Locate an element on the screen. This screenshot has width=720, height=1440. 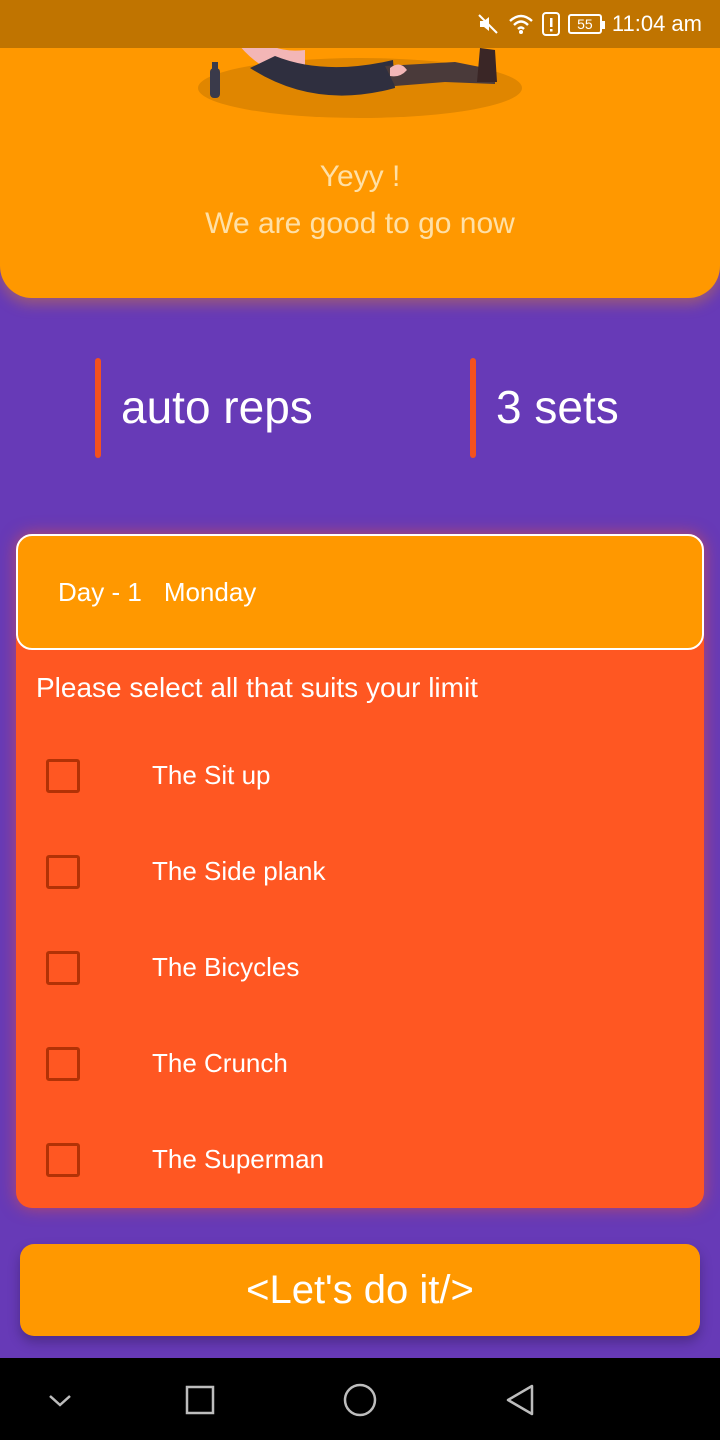
alert-icon is located at coordinates (550, 24).